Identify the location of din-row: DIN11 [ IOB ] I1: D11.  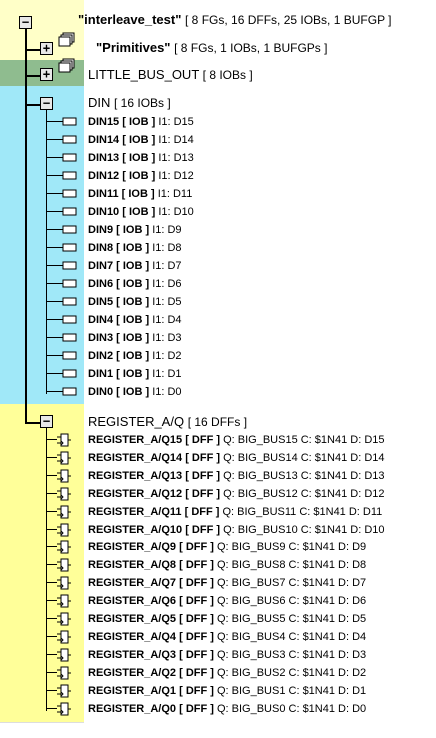
(140, 194).